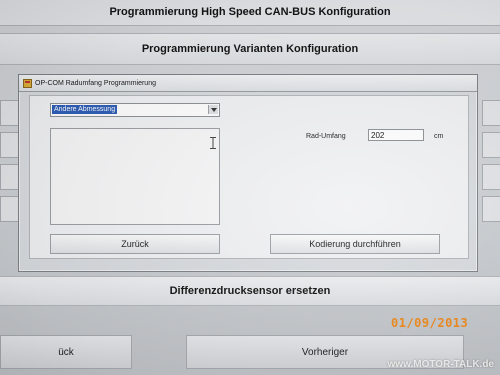  Describe the element at coordinates (213, 142) in the screenshot. I see `text-cursor-icon` at that location.